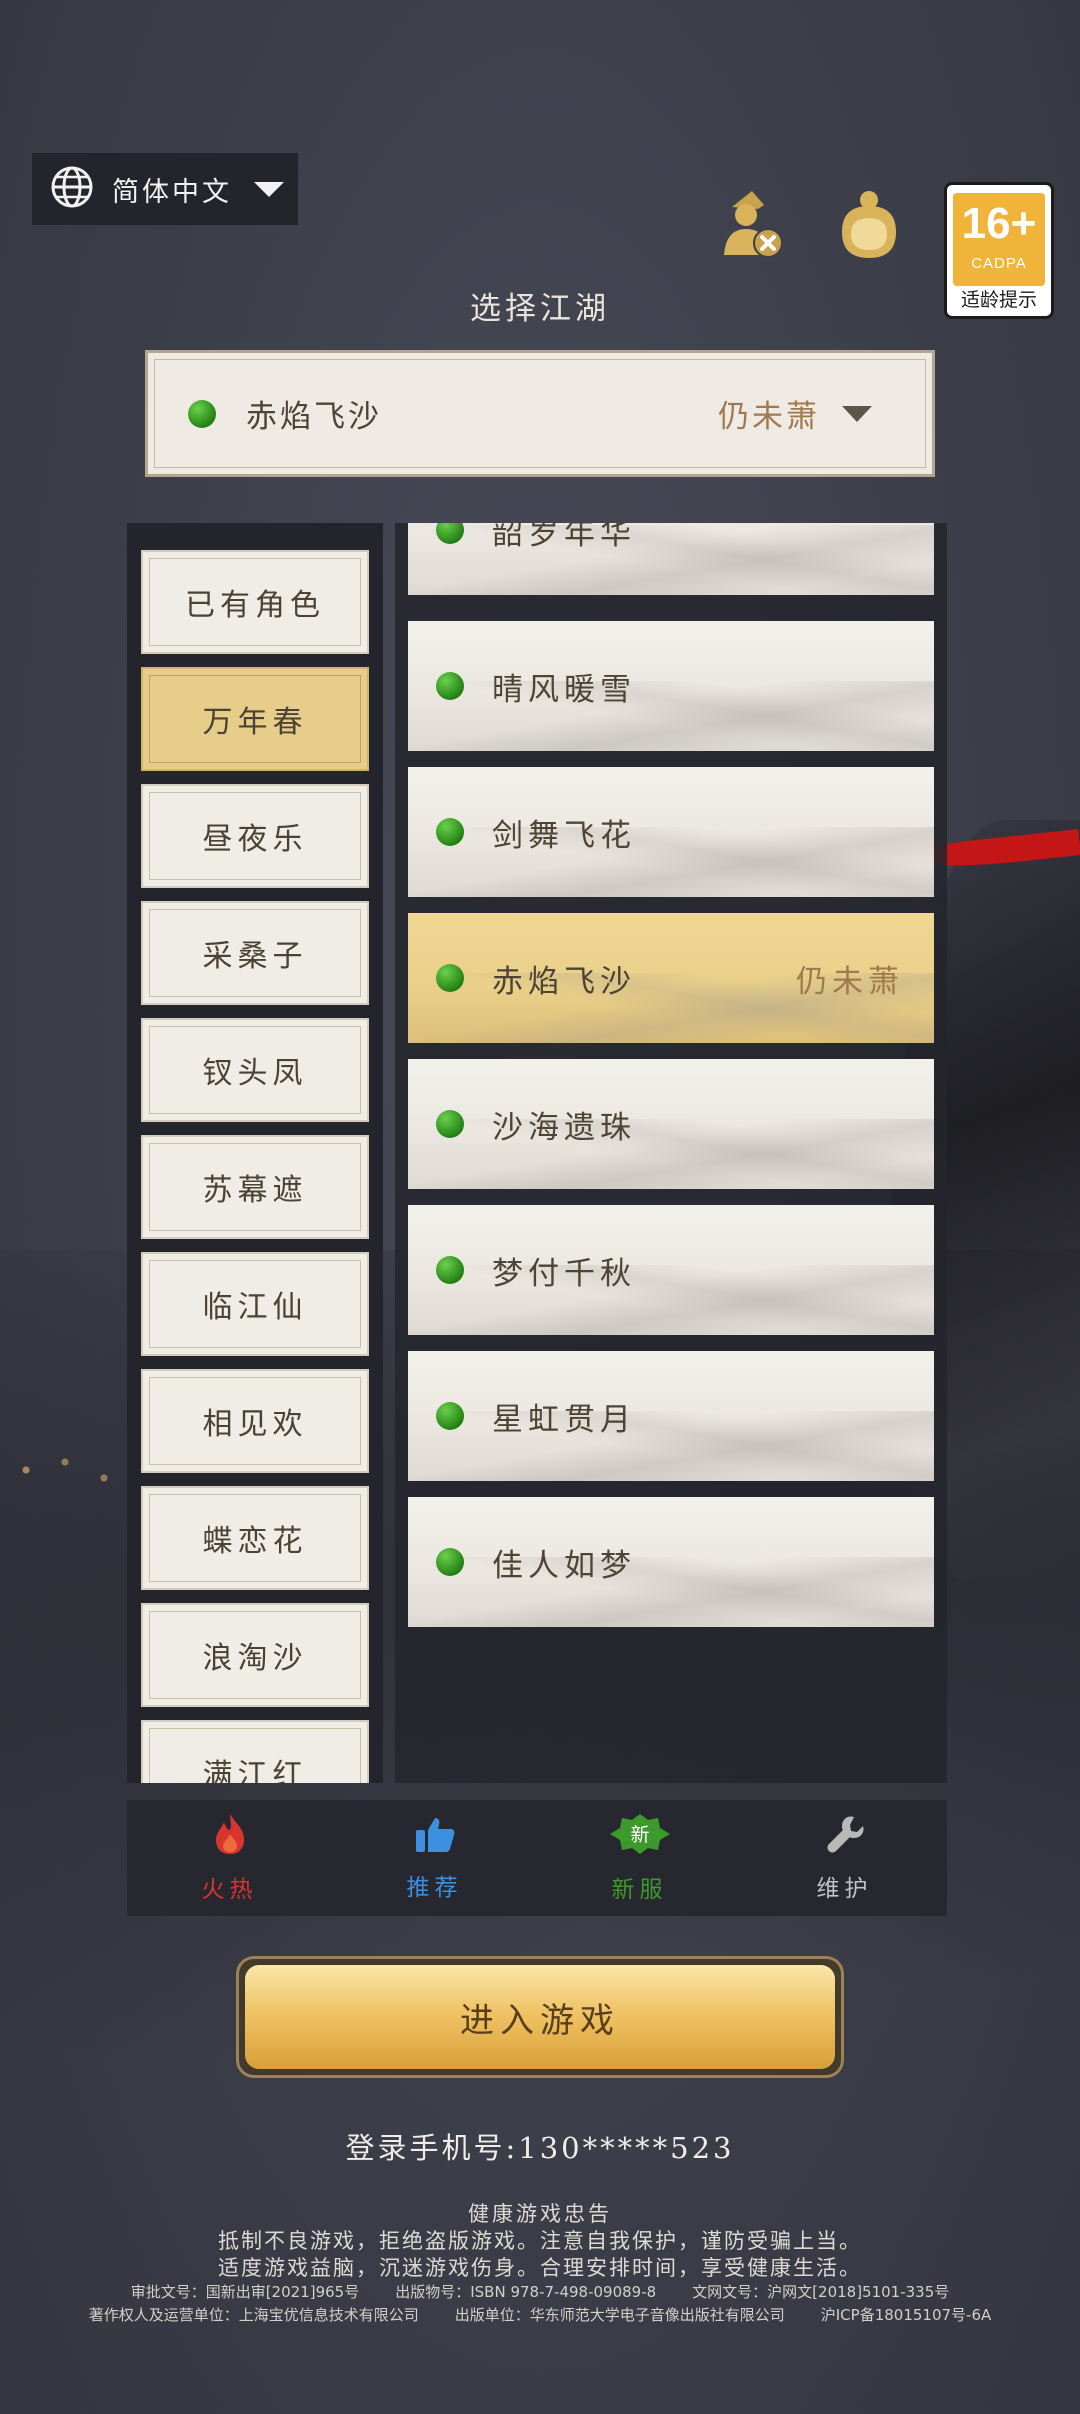 This screenshot has width=1080, height=2414. What do you see at coordinates (750, 225) in the screenshot?
I see `user-cross-icon` at bounding box center [750, 225].